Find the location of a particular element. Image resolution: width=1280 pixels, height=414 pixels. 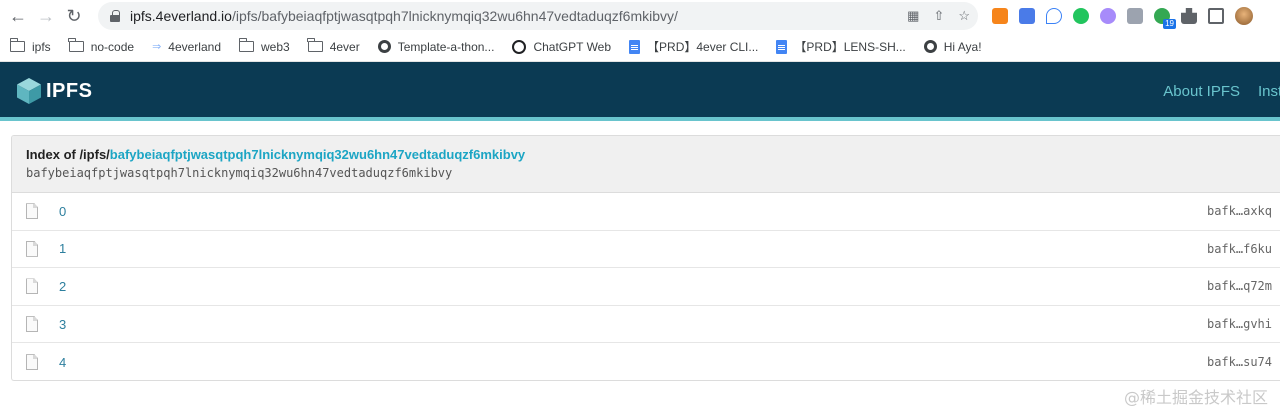

bookmark-label: 4ever is located at coordinates (344, 46).